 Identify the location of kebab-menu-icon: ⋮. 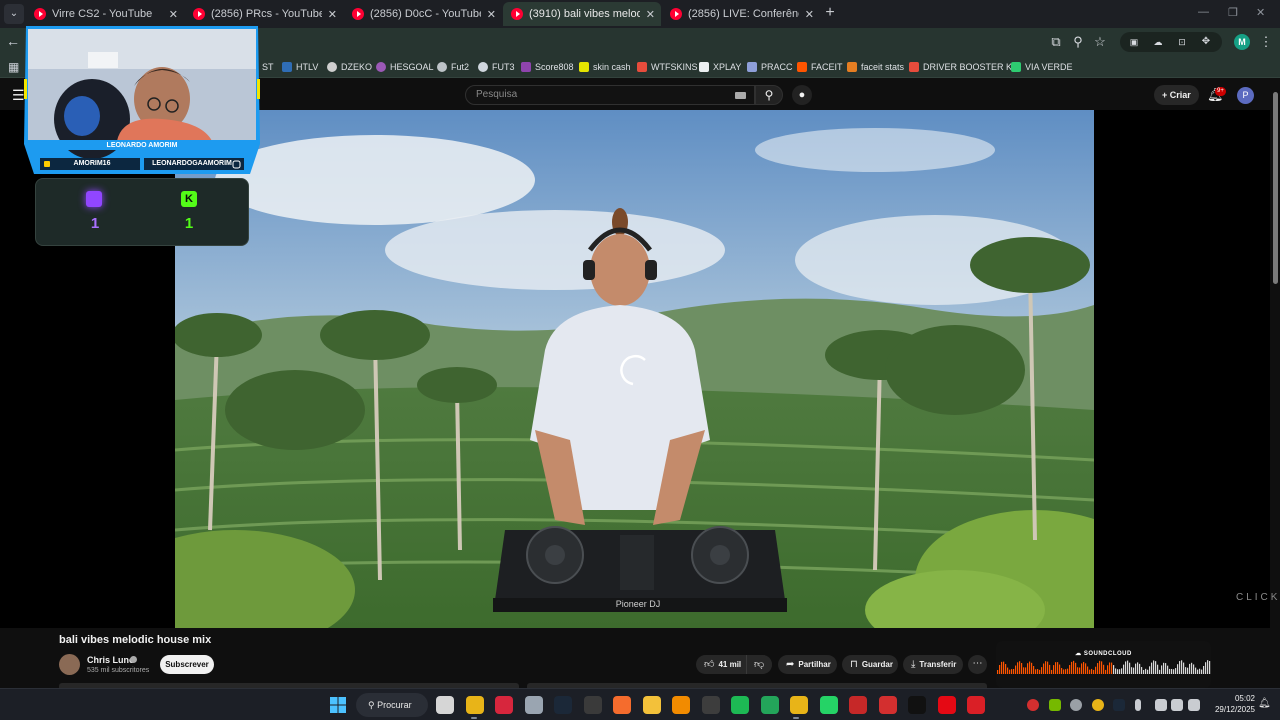
(1266, 42).